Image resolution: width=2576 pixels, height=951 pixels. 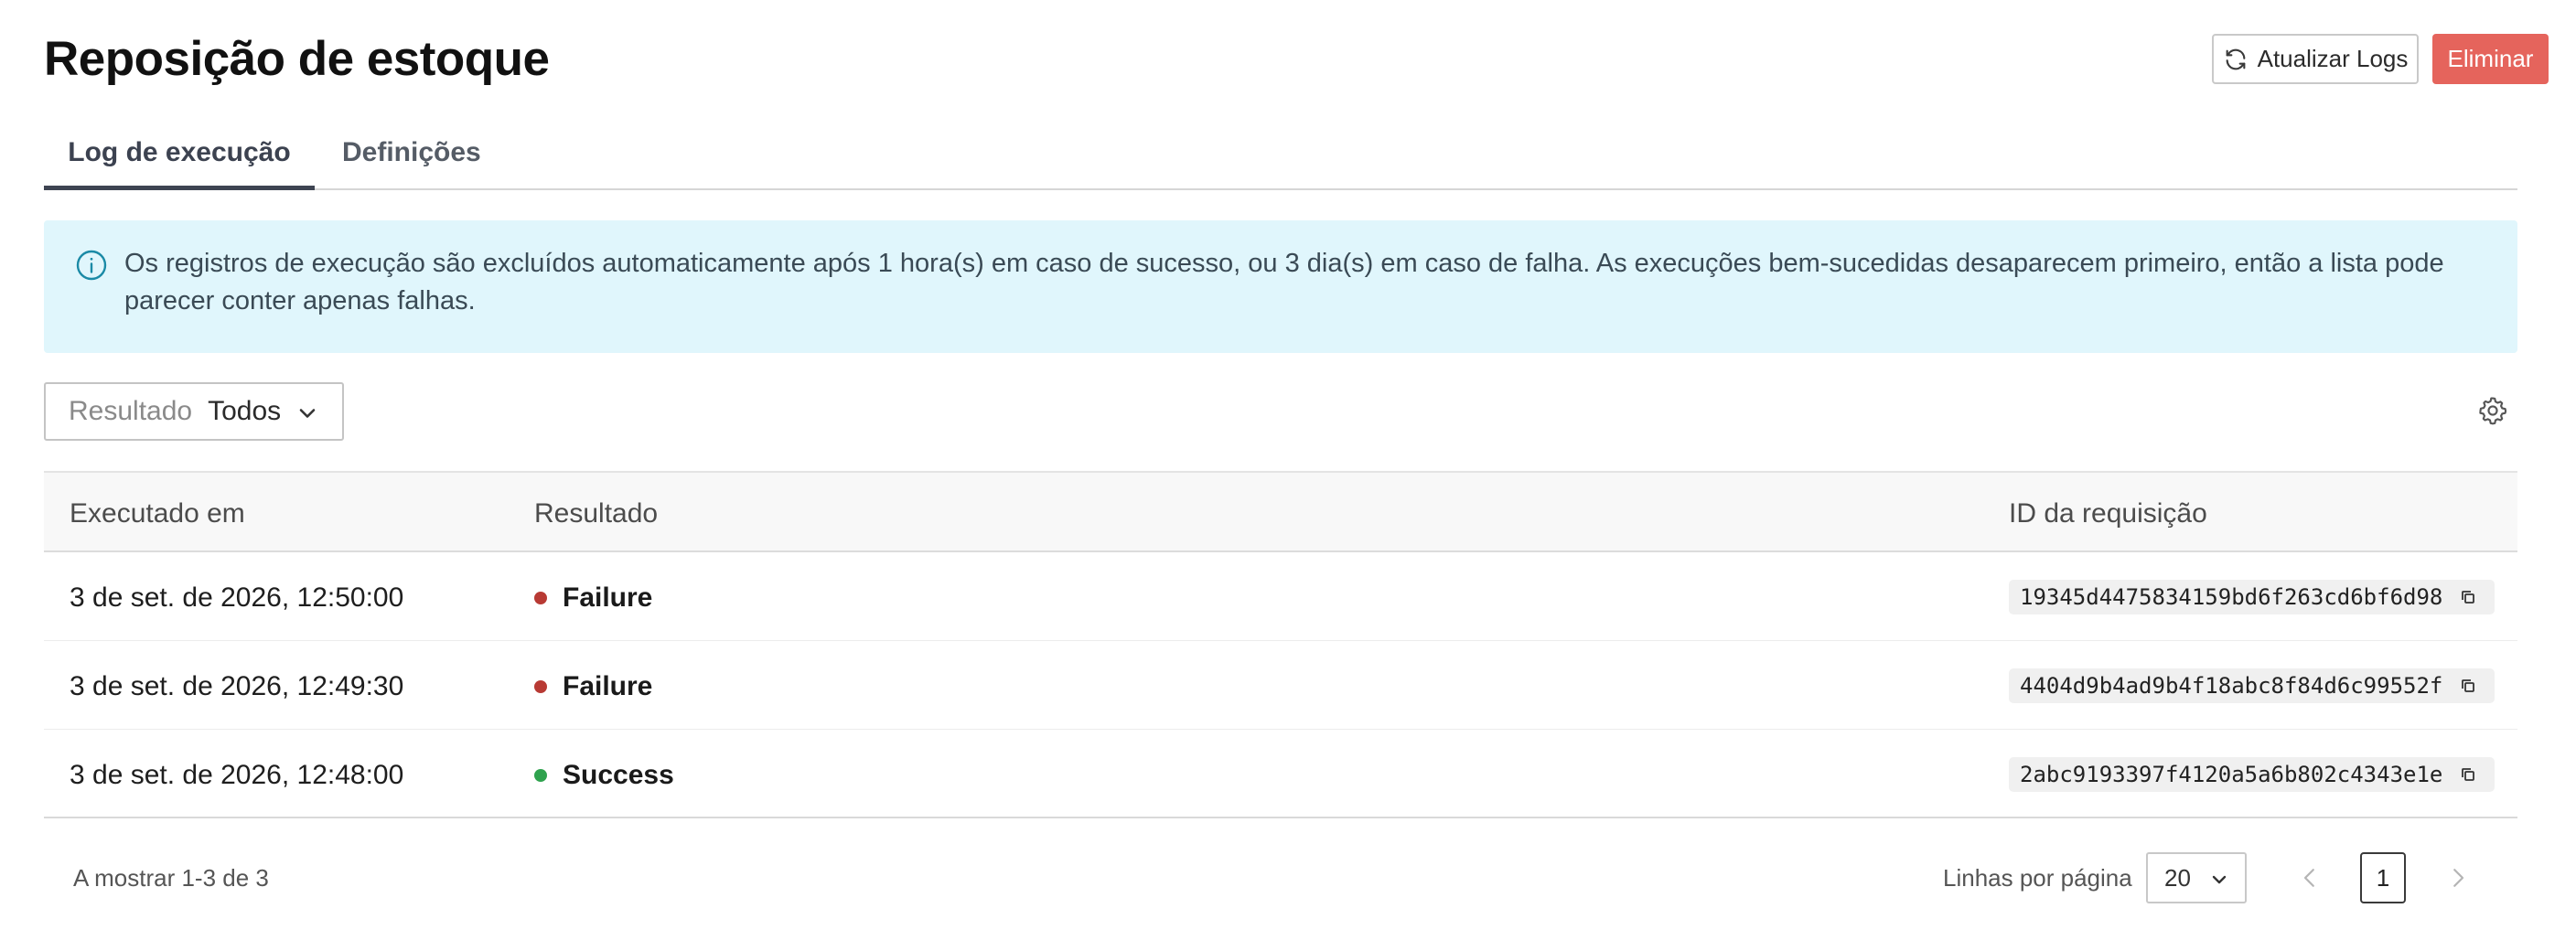 What do you see at coordinates (179, 163) in the screenshot?
I see `tab-execution-log: Log de execução` at bounding box center [179, 163].